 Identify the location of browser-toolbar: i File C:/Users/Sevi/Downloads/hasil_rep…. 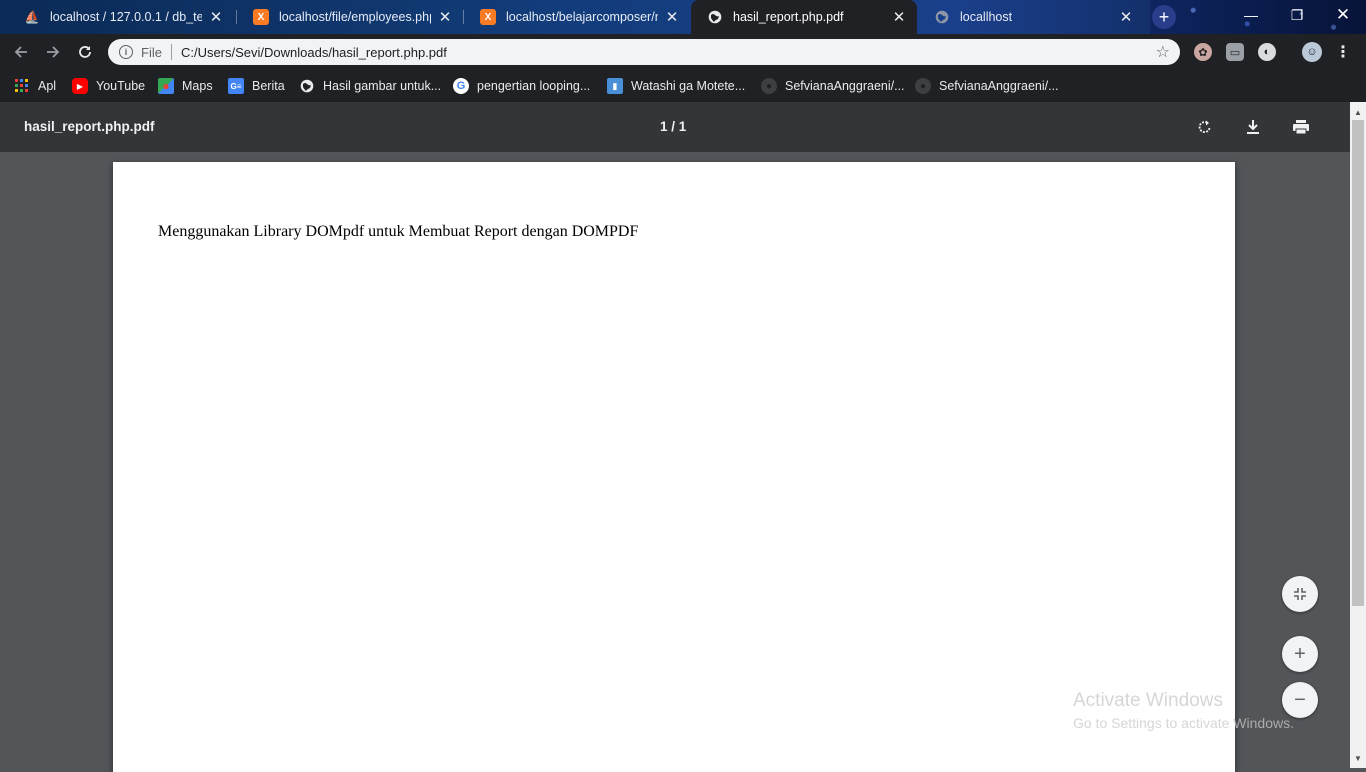
(683, 52).